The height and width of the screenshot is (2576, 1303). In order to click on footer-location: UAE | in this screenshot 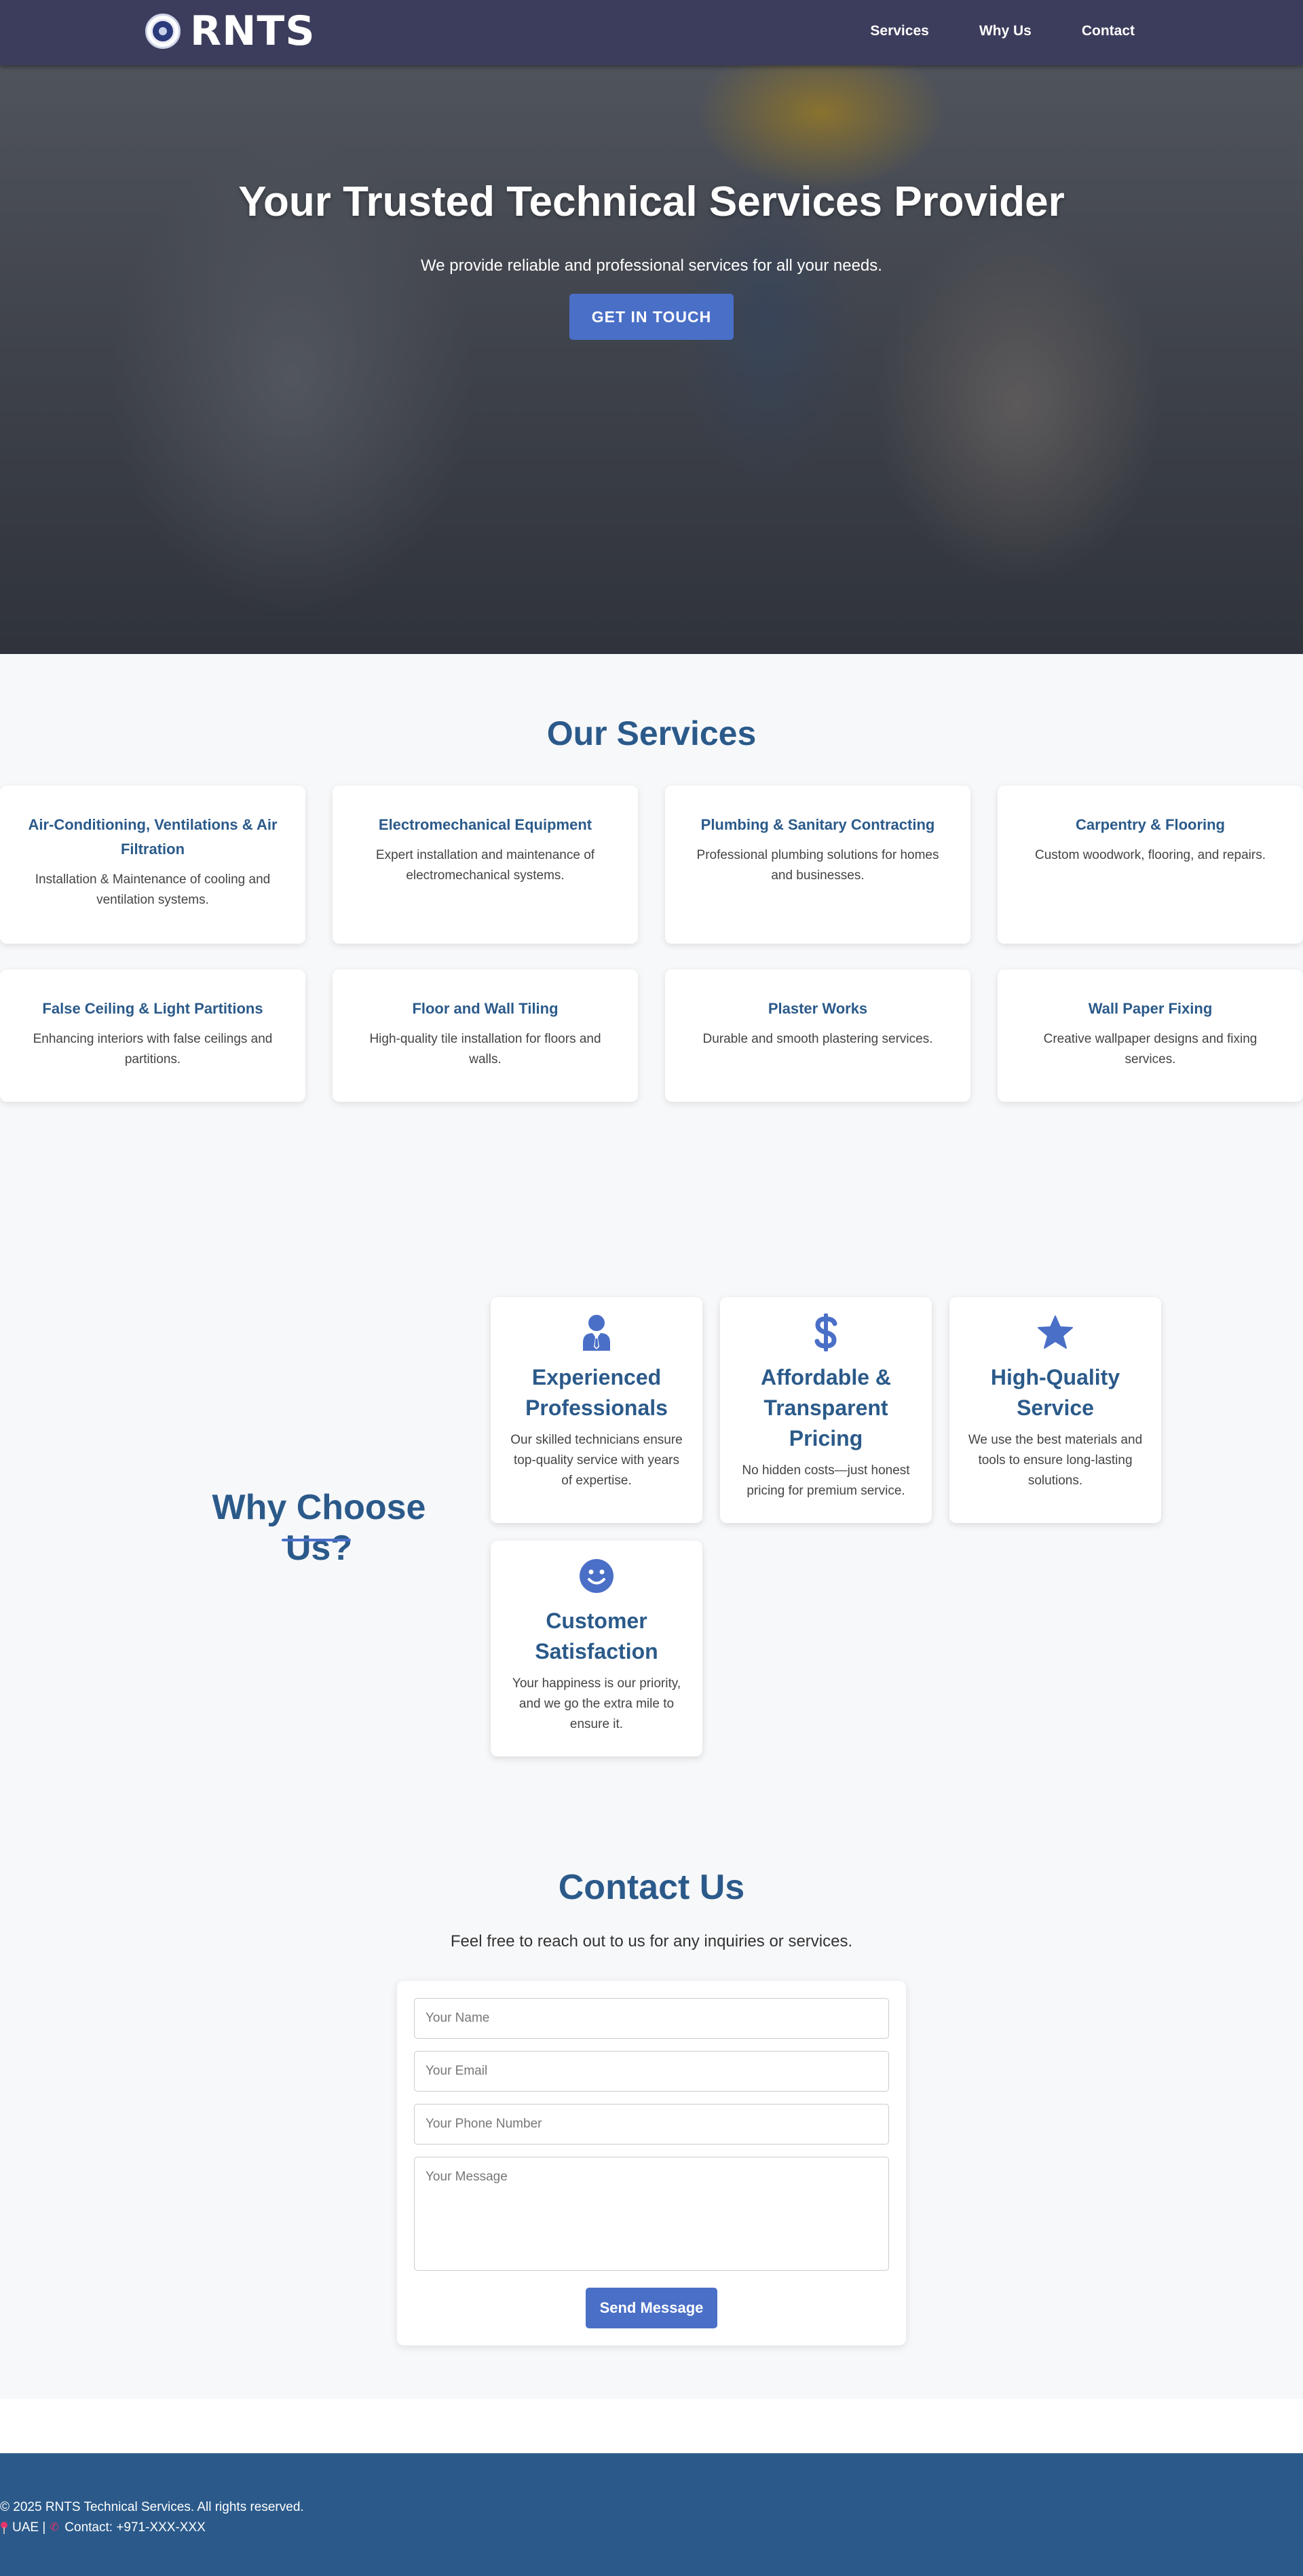, I will do `click(29, 2527)`.